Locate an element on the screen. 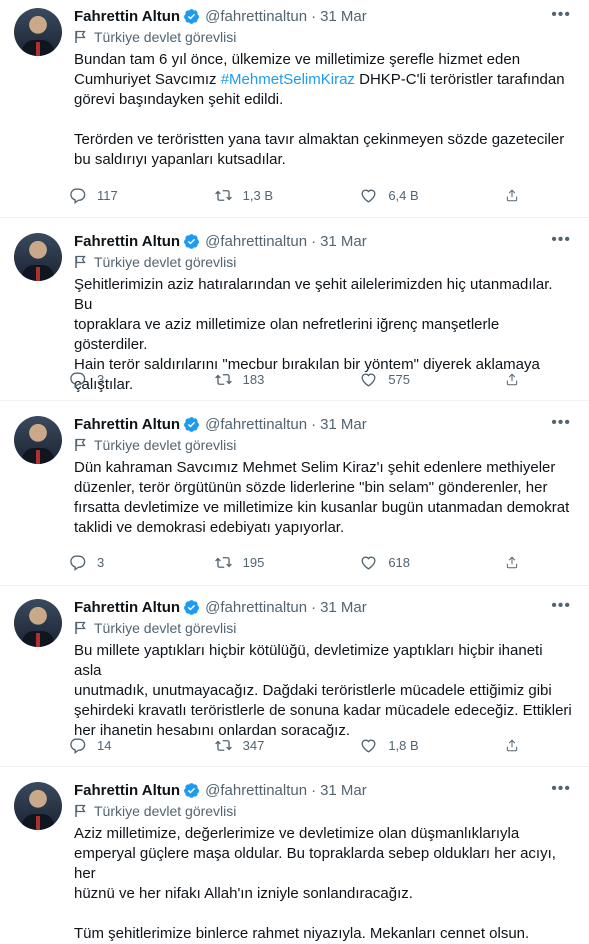 The height and width of the screenshot is (944, 589). reply-count: 117 is located at coordinates (107, 195).